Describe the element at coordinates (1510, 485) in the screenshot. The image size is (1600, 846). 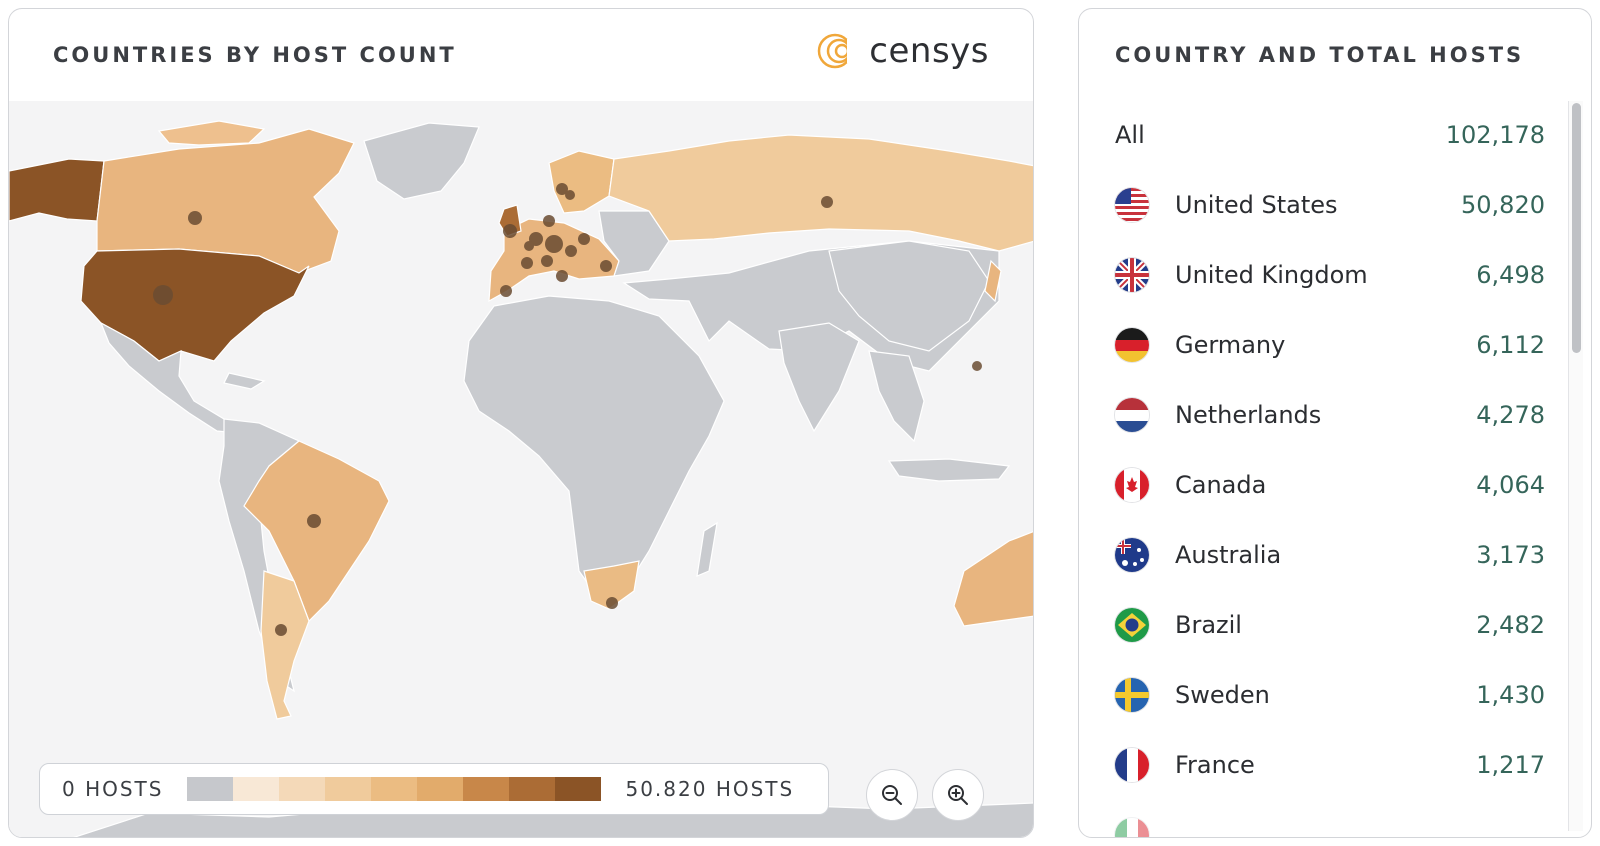
I see `host-count: 4,064` at that location.